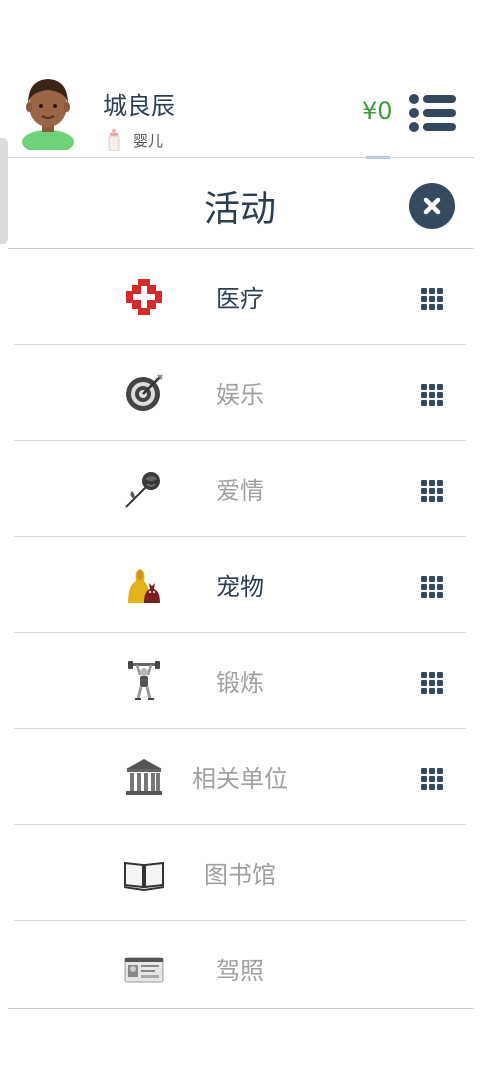 The image size is (480, 1073). I want to click on activity-label: 宠物, so click(240, 587).